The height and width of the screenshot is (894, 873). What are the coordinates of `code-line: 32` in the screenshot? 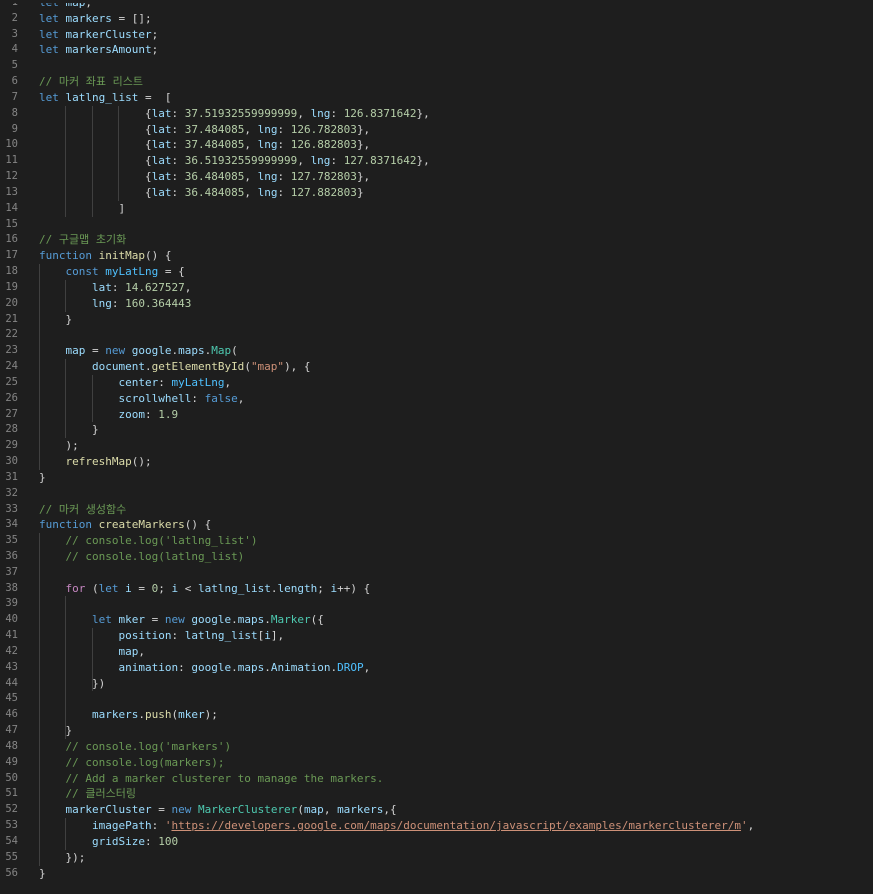 It's located at (436, 494).